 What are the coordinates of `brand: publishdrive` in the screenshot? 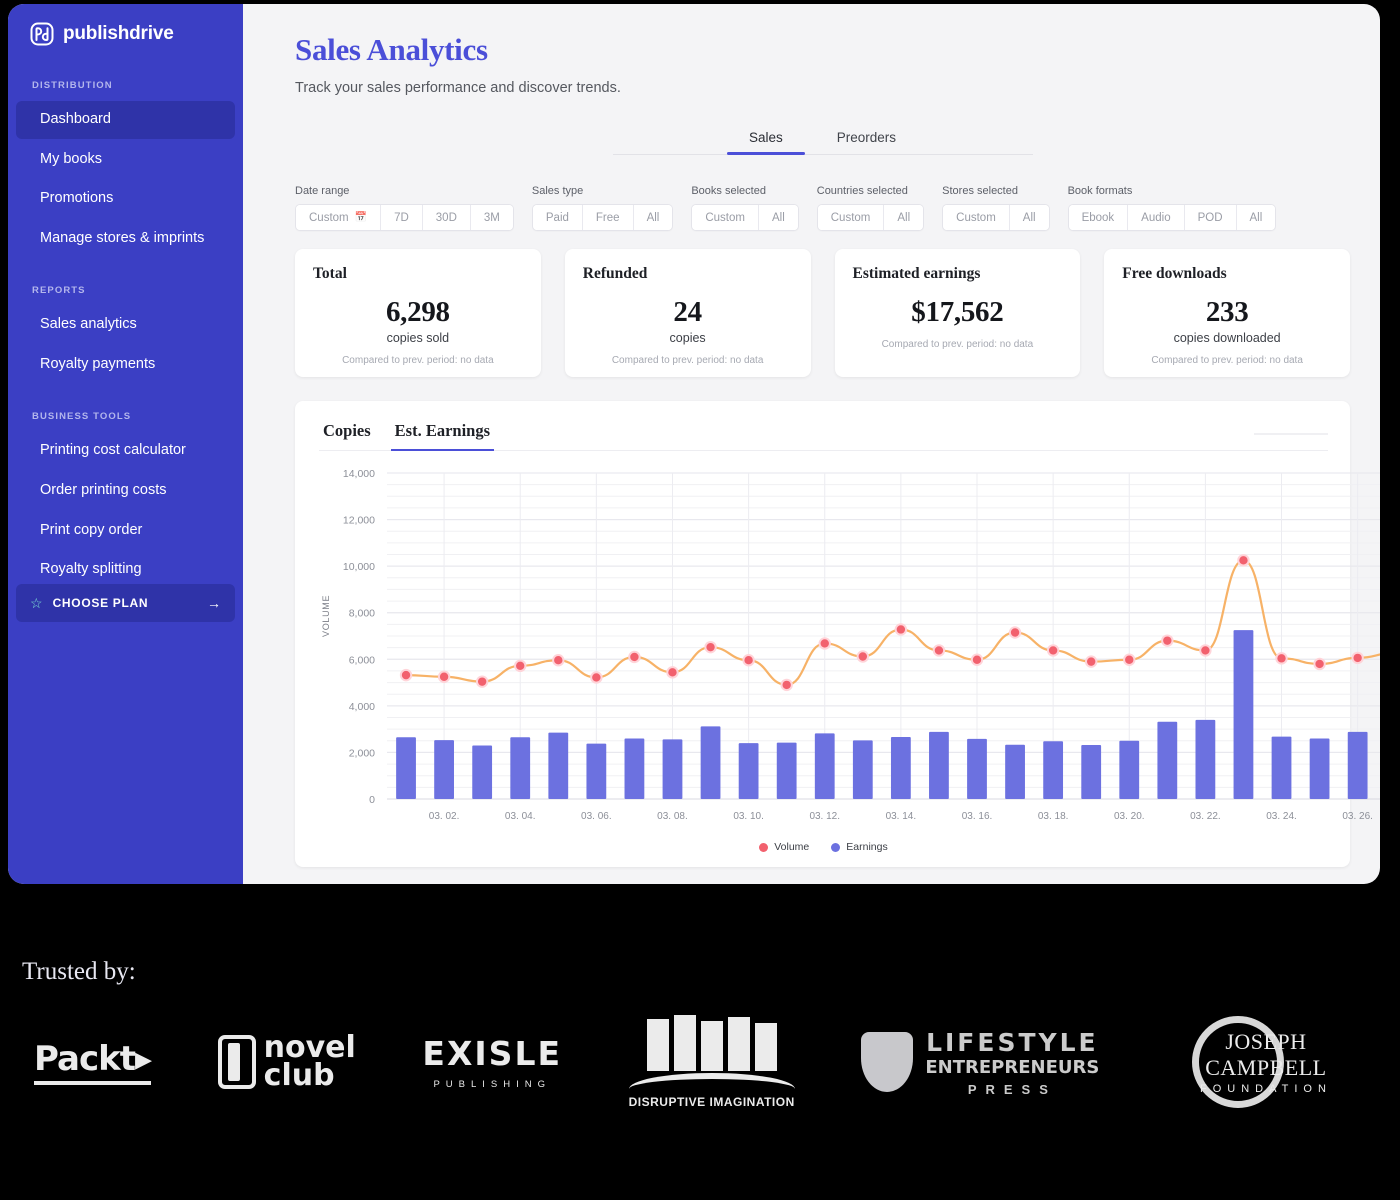 It's located at (125, 32).